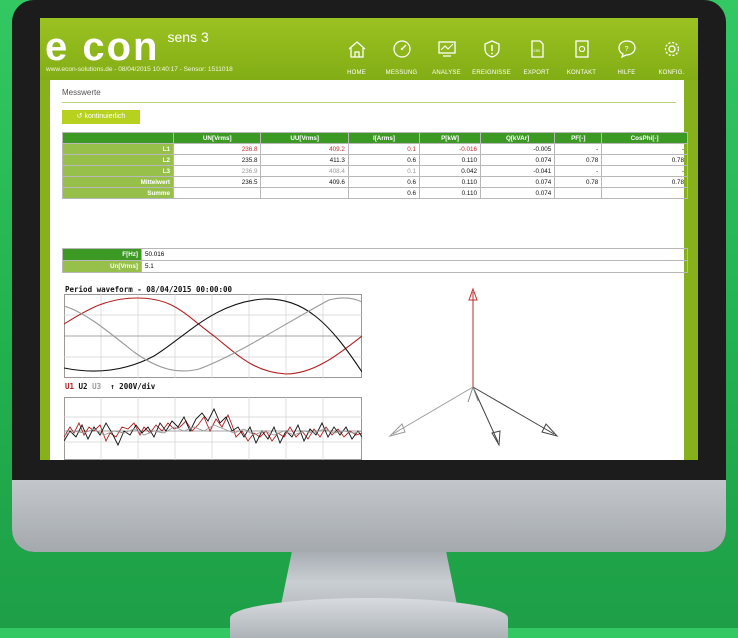 This screenshot has width=738, height=638. I want to click on table-row: Summe 0.6 0.110 0.074, so click(375, 193).